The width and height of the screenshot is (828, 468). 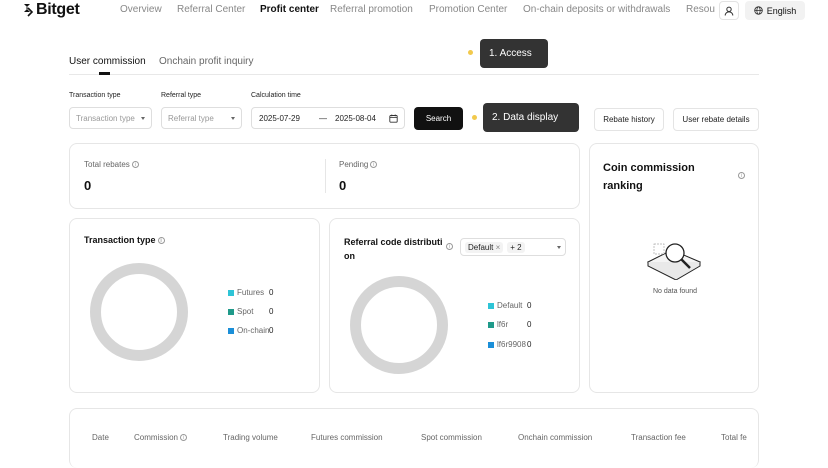 I want to click on selected-code-chip: Default ×, so click(x=484, y=247).